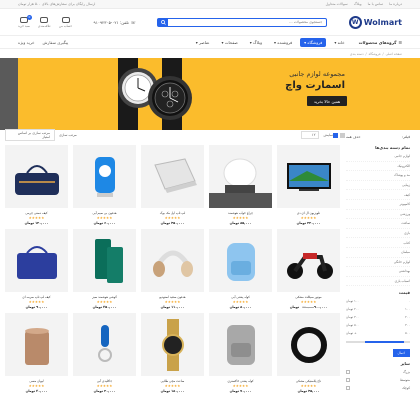  I want to click on heart-button: علاقه‌مندی, so click(44, 22).